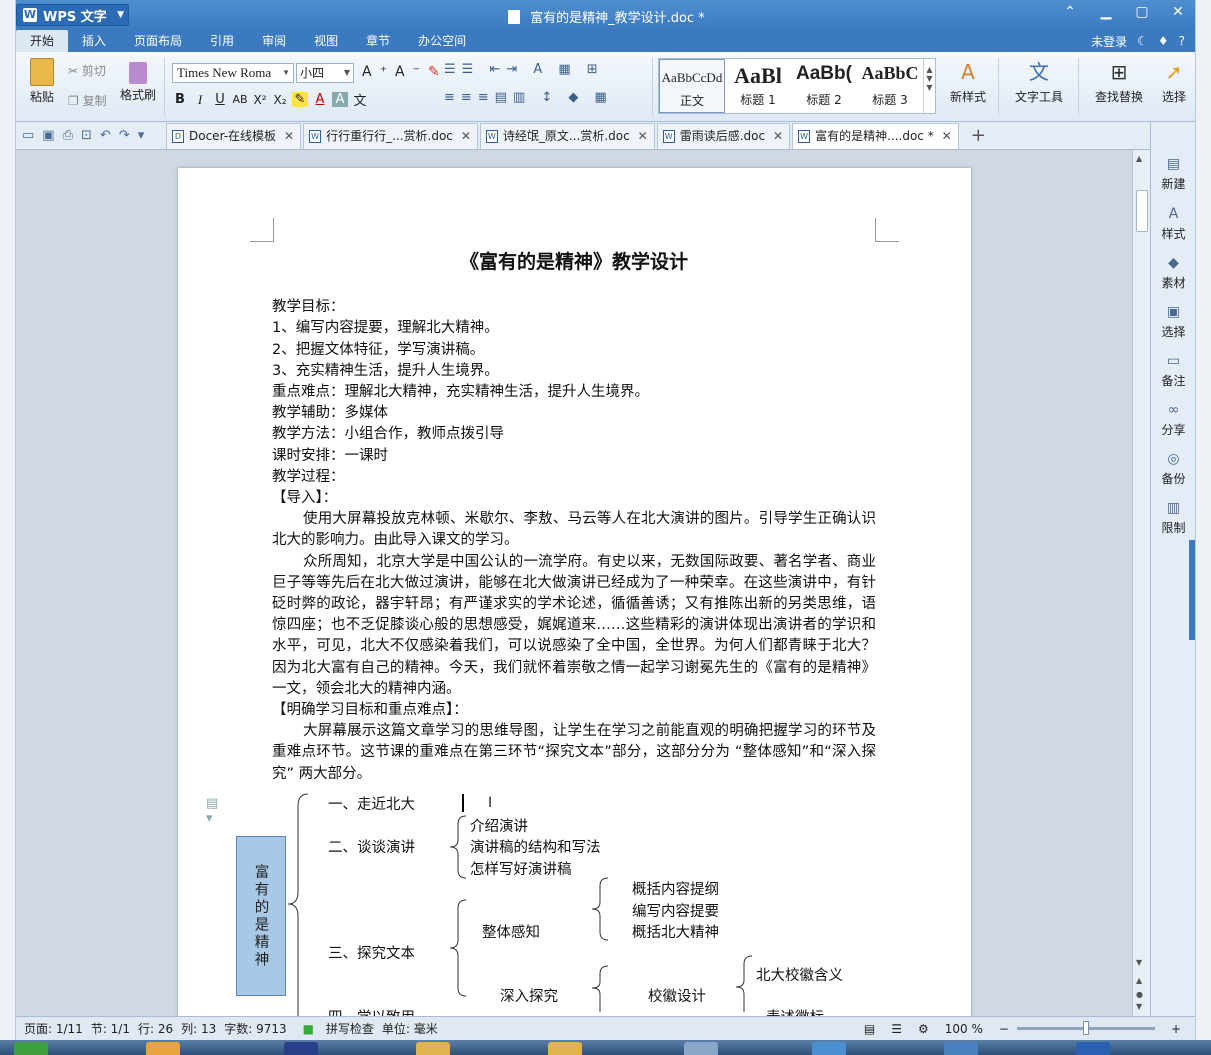 This screenshot has width=1211, height=1055. What do you see at coordinates (1142, 12) in the screenshot?
I see `maximize-button: ▢` at bounding box center [1142, 12].